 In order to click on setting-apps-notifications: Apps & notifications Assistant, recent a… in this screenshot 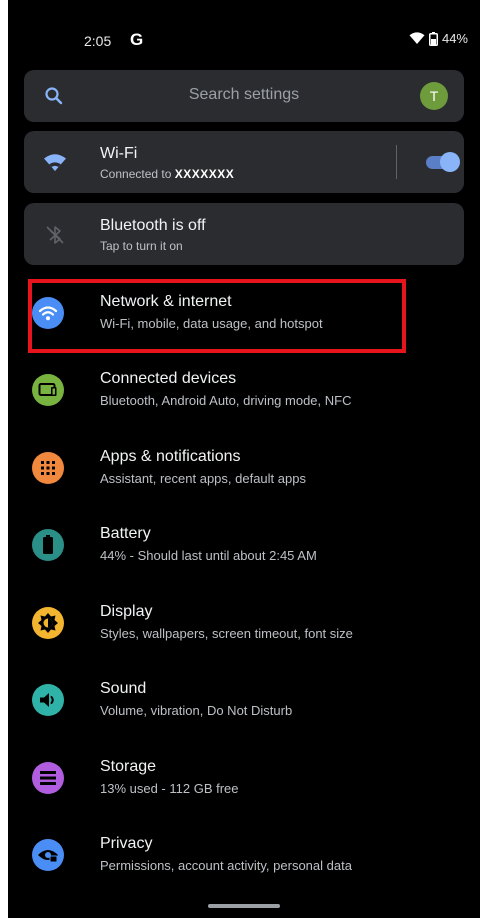, I will do `click(244, 471)`.